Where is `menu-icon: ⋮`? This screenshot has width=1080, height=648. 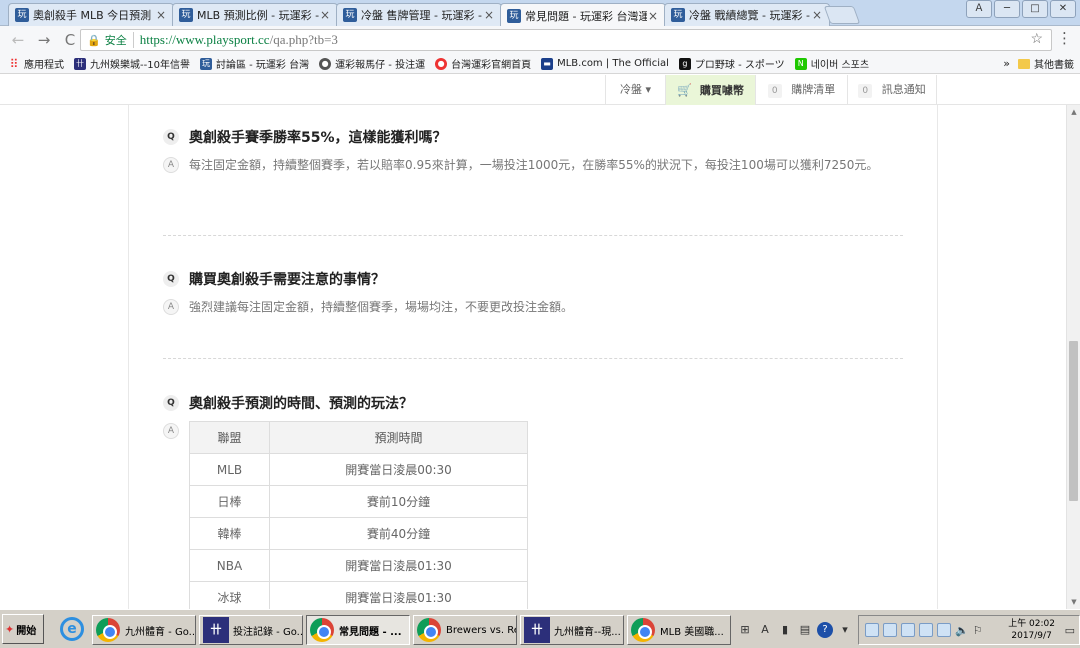
menu-icon: ⋮ is located at coordinates (1064, 38).